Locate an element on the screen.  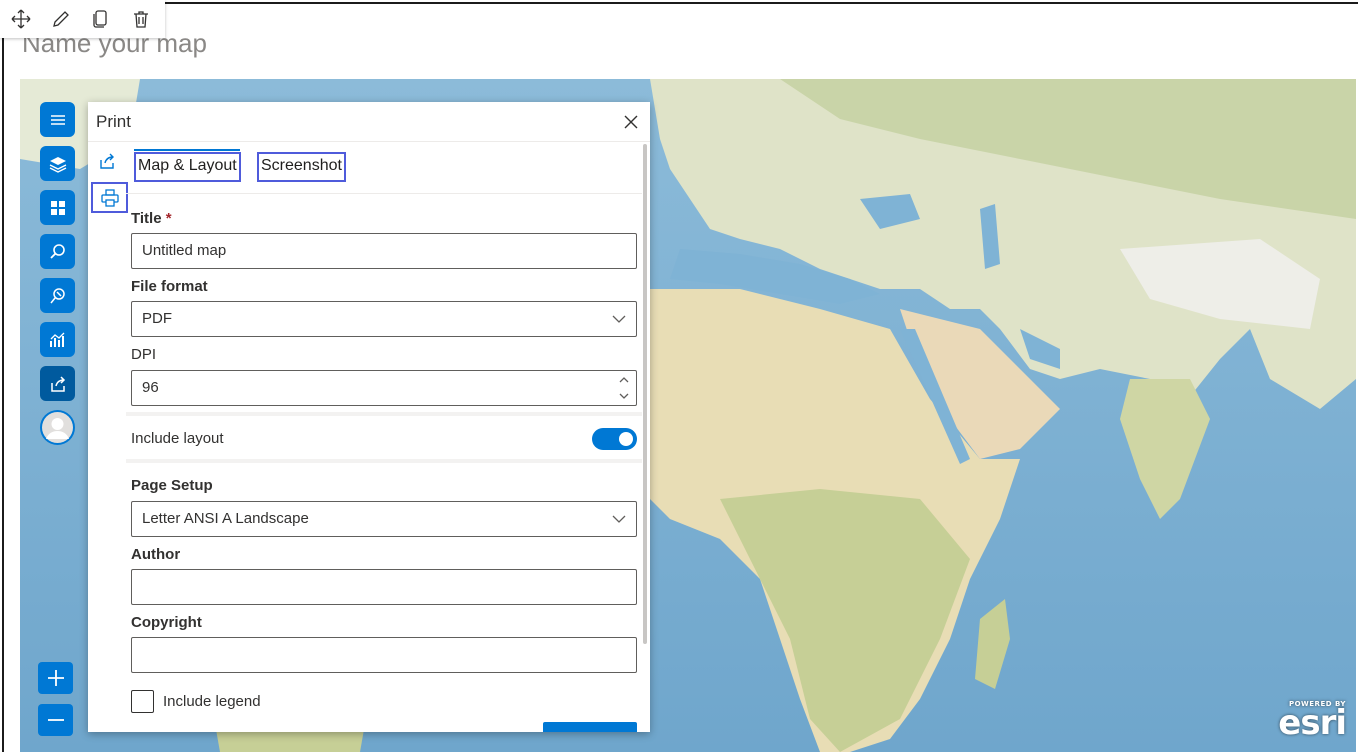
copyright-label: Copyright is located at coordinates (166, 622).